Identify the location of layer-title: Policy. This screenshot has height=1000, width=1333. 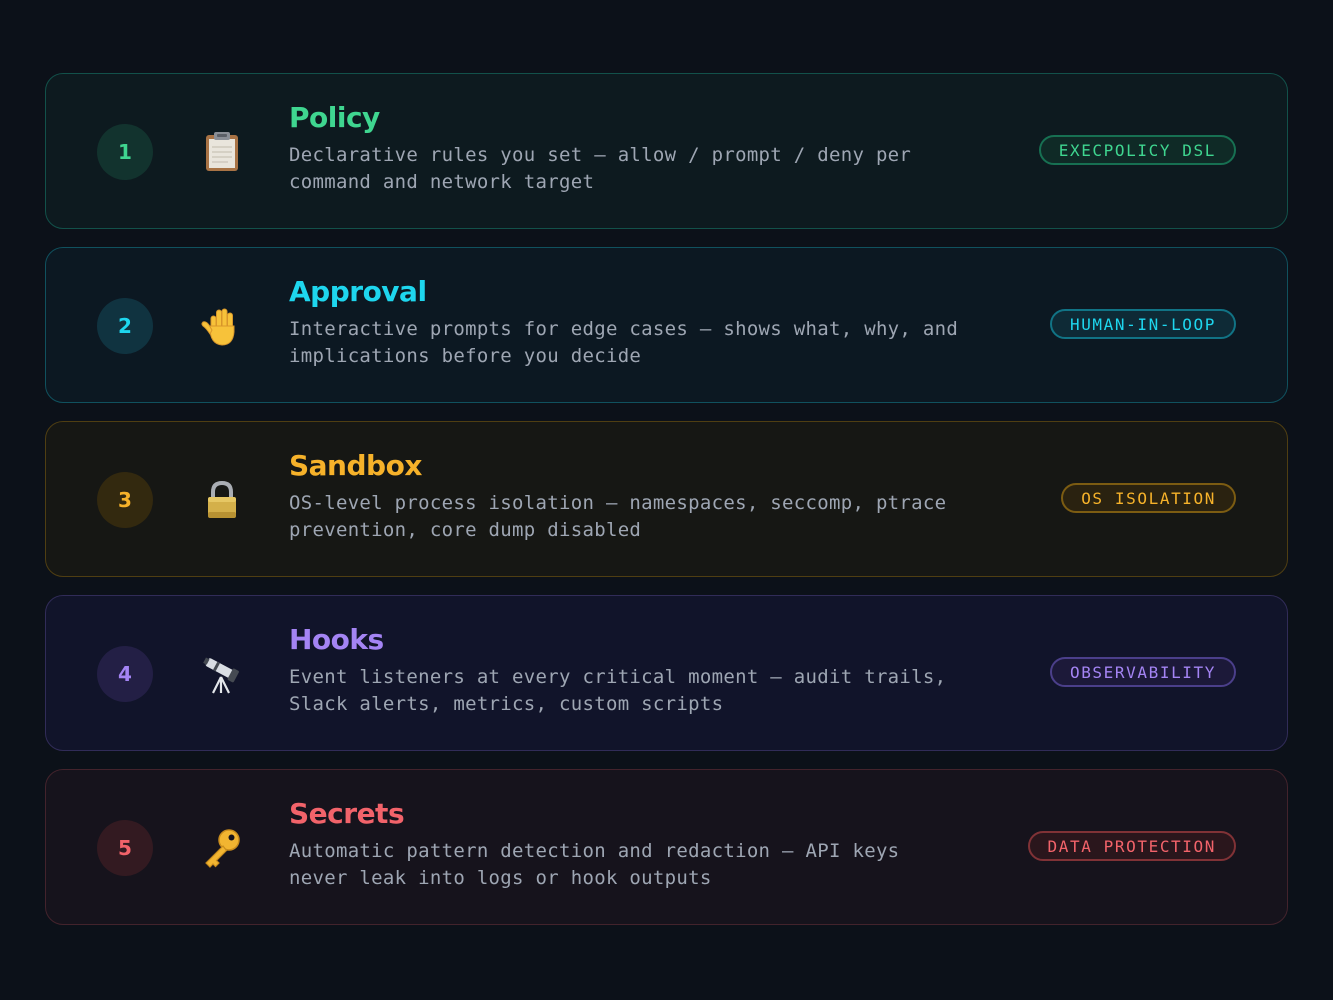
(334, 117).